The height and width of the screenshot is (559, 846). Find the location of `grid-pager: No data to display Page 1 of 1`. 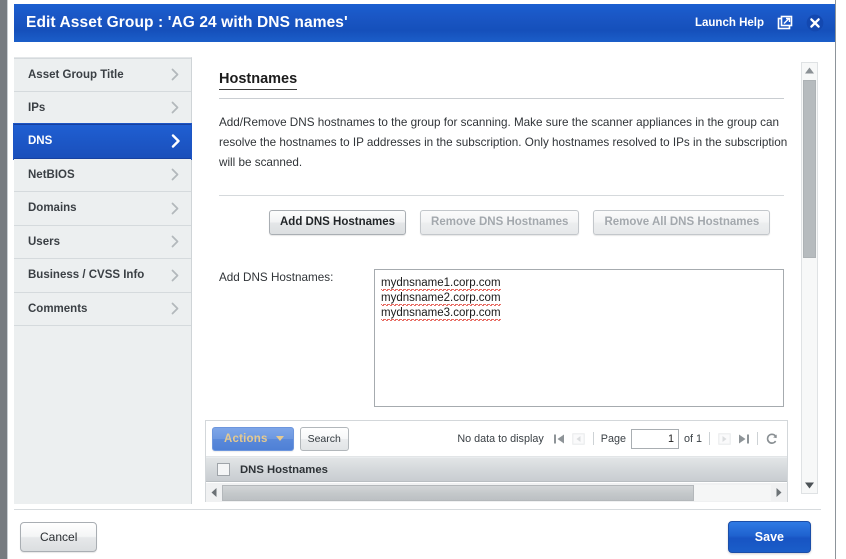

grid-pager: No data to display Page 1 of 1 is located at coordinates (618, 438).